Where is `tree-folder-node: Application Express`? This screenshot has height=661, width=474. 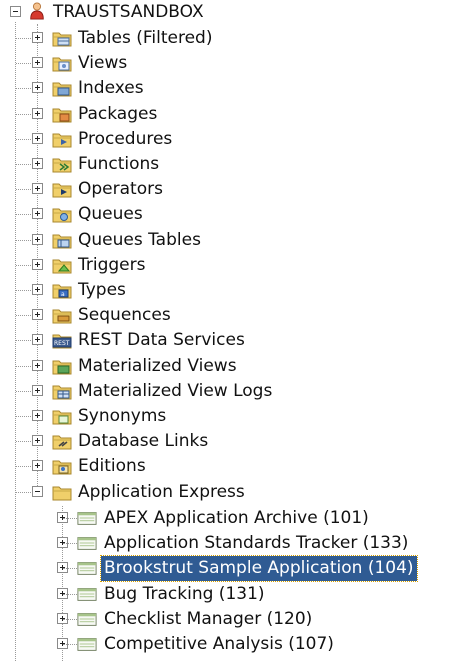 tree-folder-node: Application Express is located at coordinates (237, 492).